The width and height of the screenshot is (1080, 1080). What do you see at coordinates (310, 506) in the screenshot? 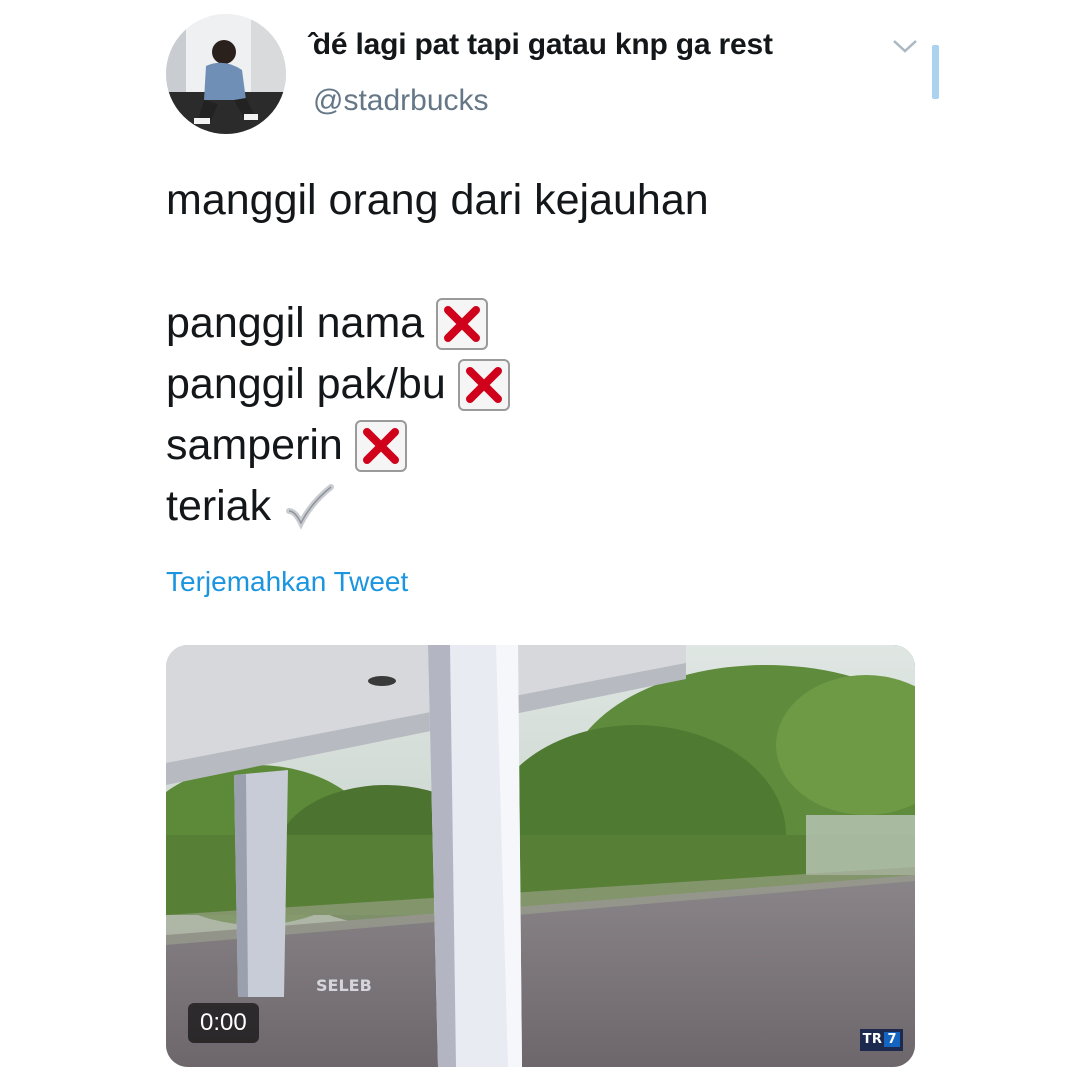
I see `check-mark-icon` at bounding box center [310, 506].